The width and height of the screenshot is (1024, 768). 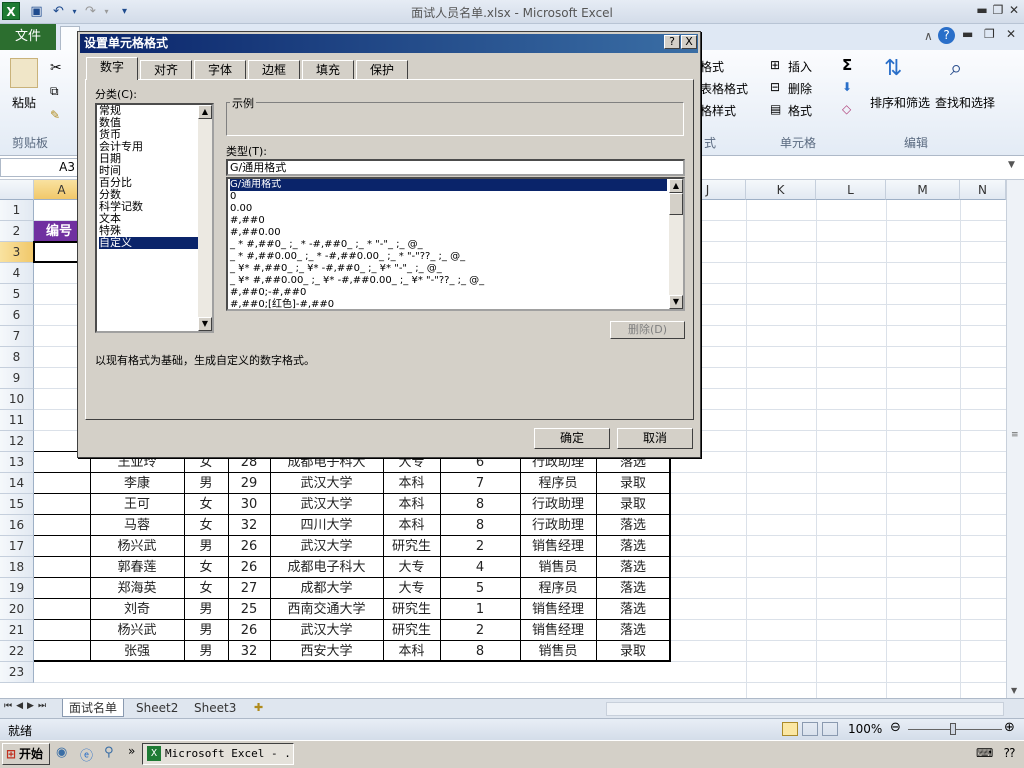 I want to click on table-cell: 销售员, so click(x=558, y=567).